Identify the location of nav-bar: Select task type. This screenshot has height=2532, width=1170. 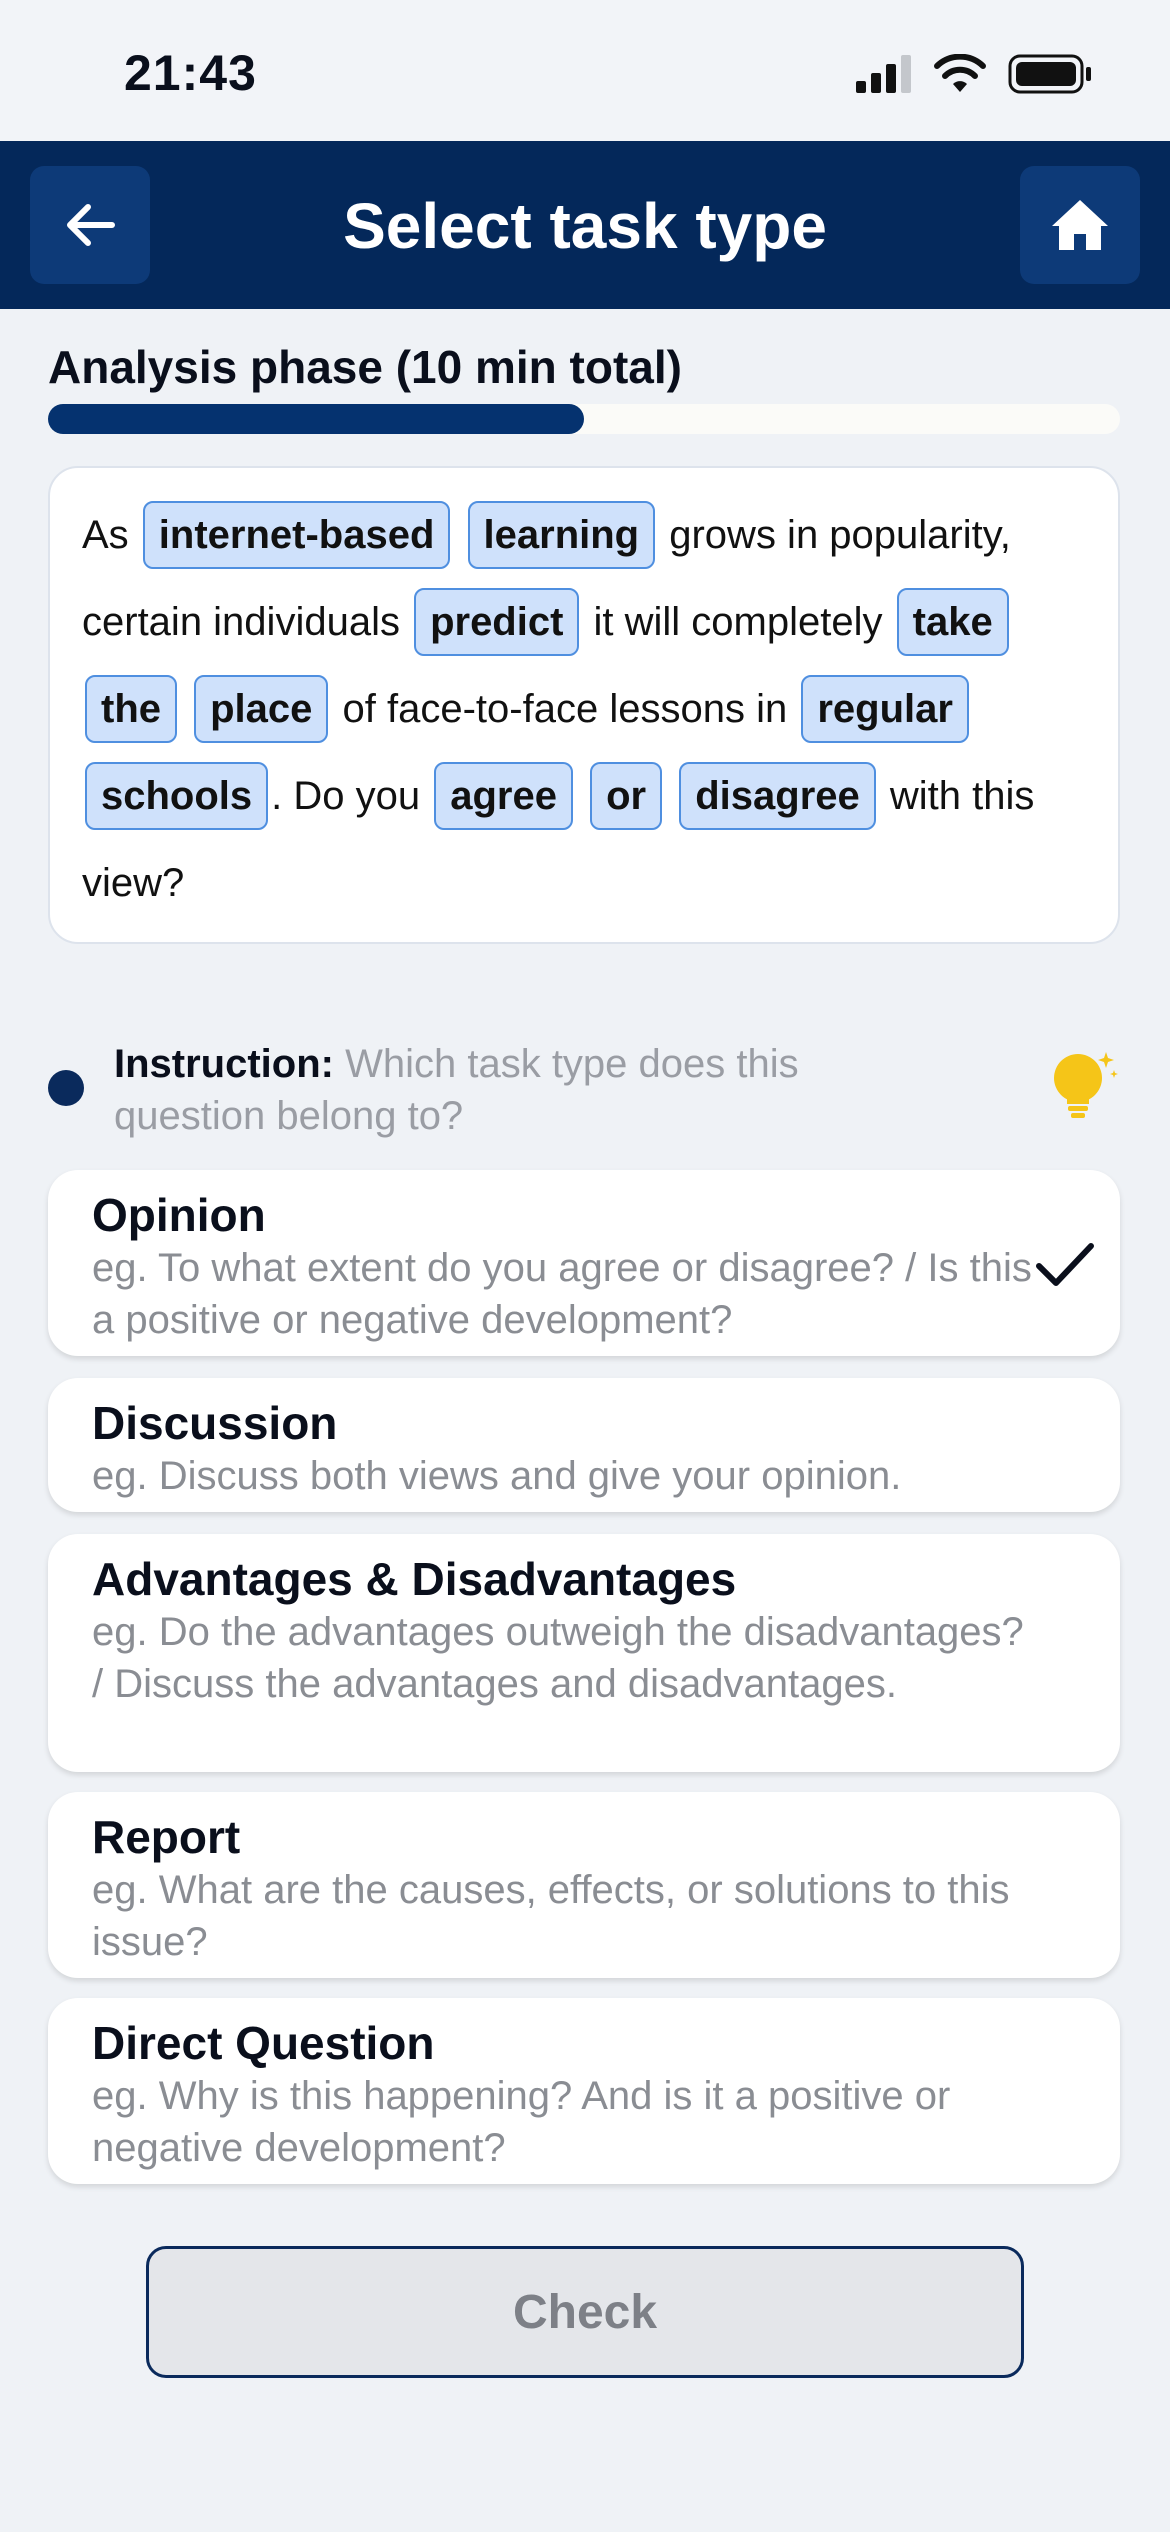
(585, 225).